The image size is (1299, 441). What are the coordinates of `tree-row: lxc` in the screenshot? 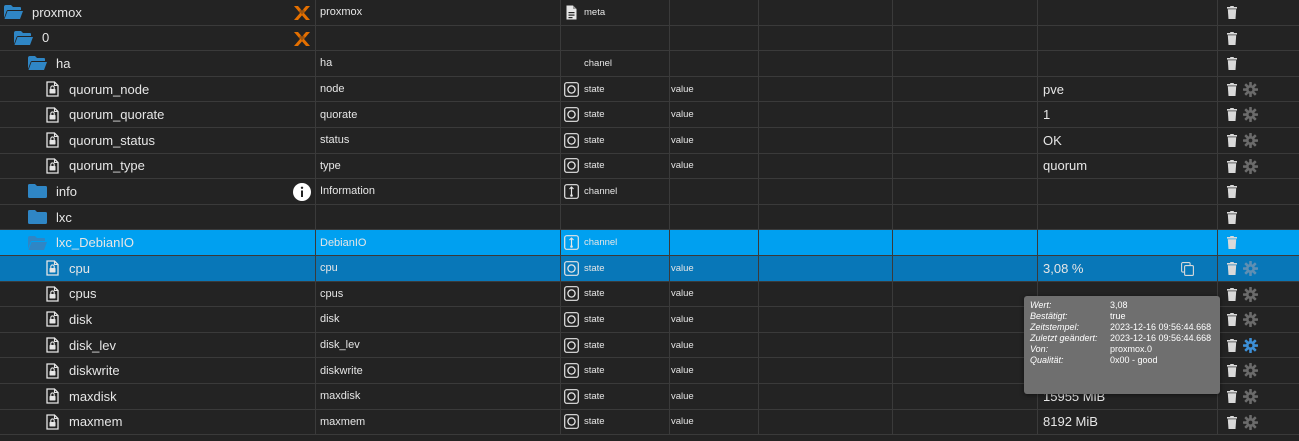 It's located at (649, 217).